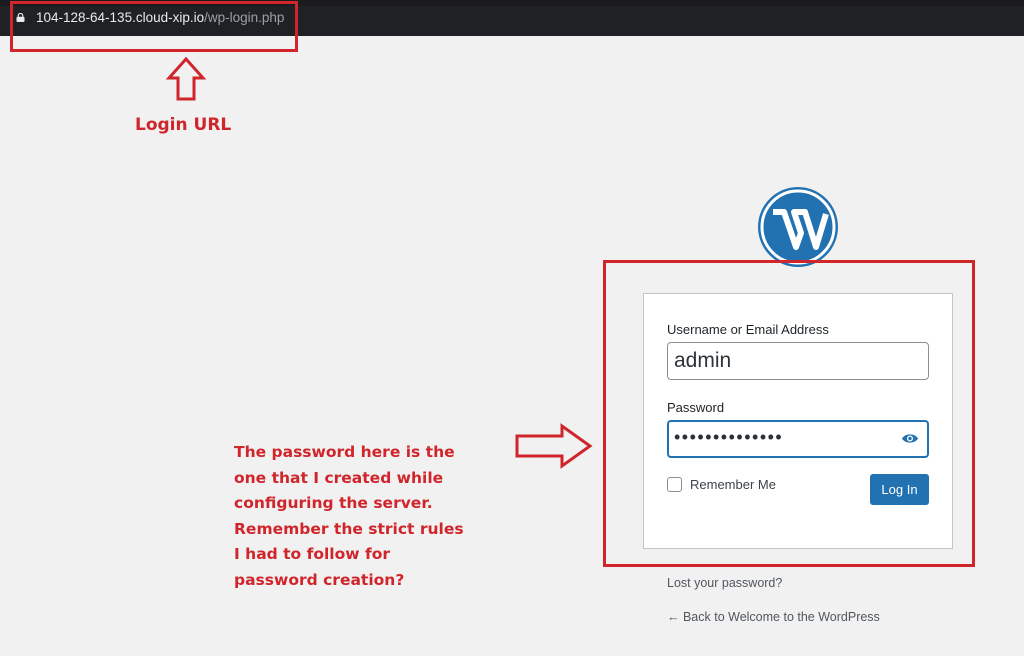  What do you see at coordinates (724, 583) in the screenshot?
I see `lost-password-link: Lost your password?` at bounding box center [724, 583].